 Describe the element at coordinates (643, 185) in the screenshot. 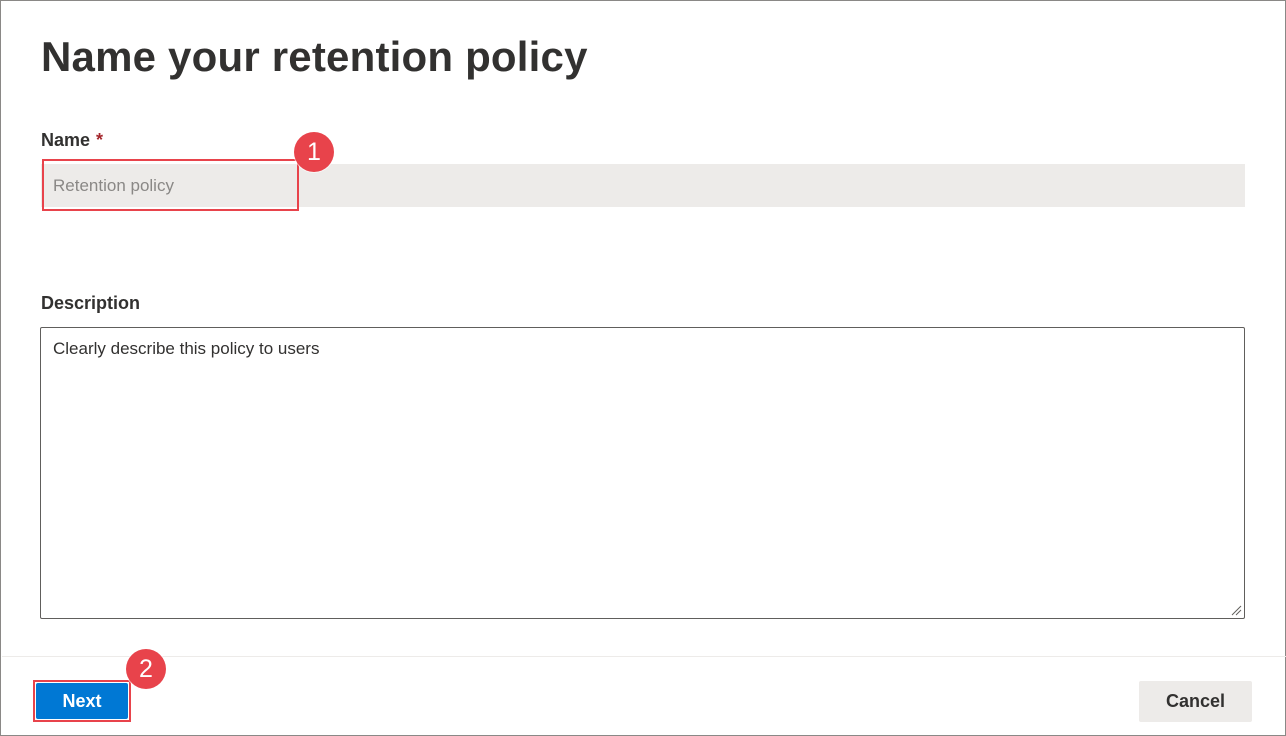

I see `name-input` at that location.